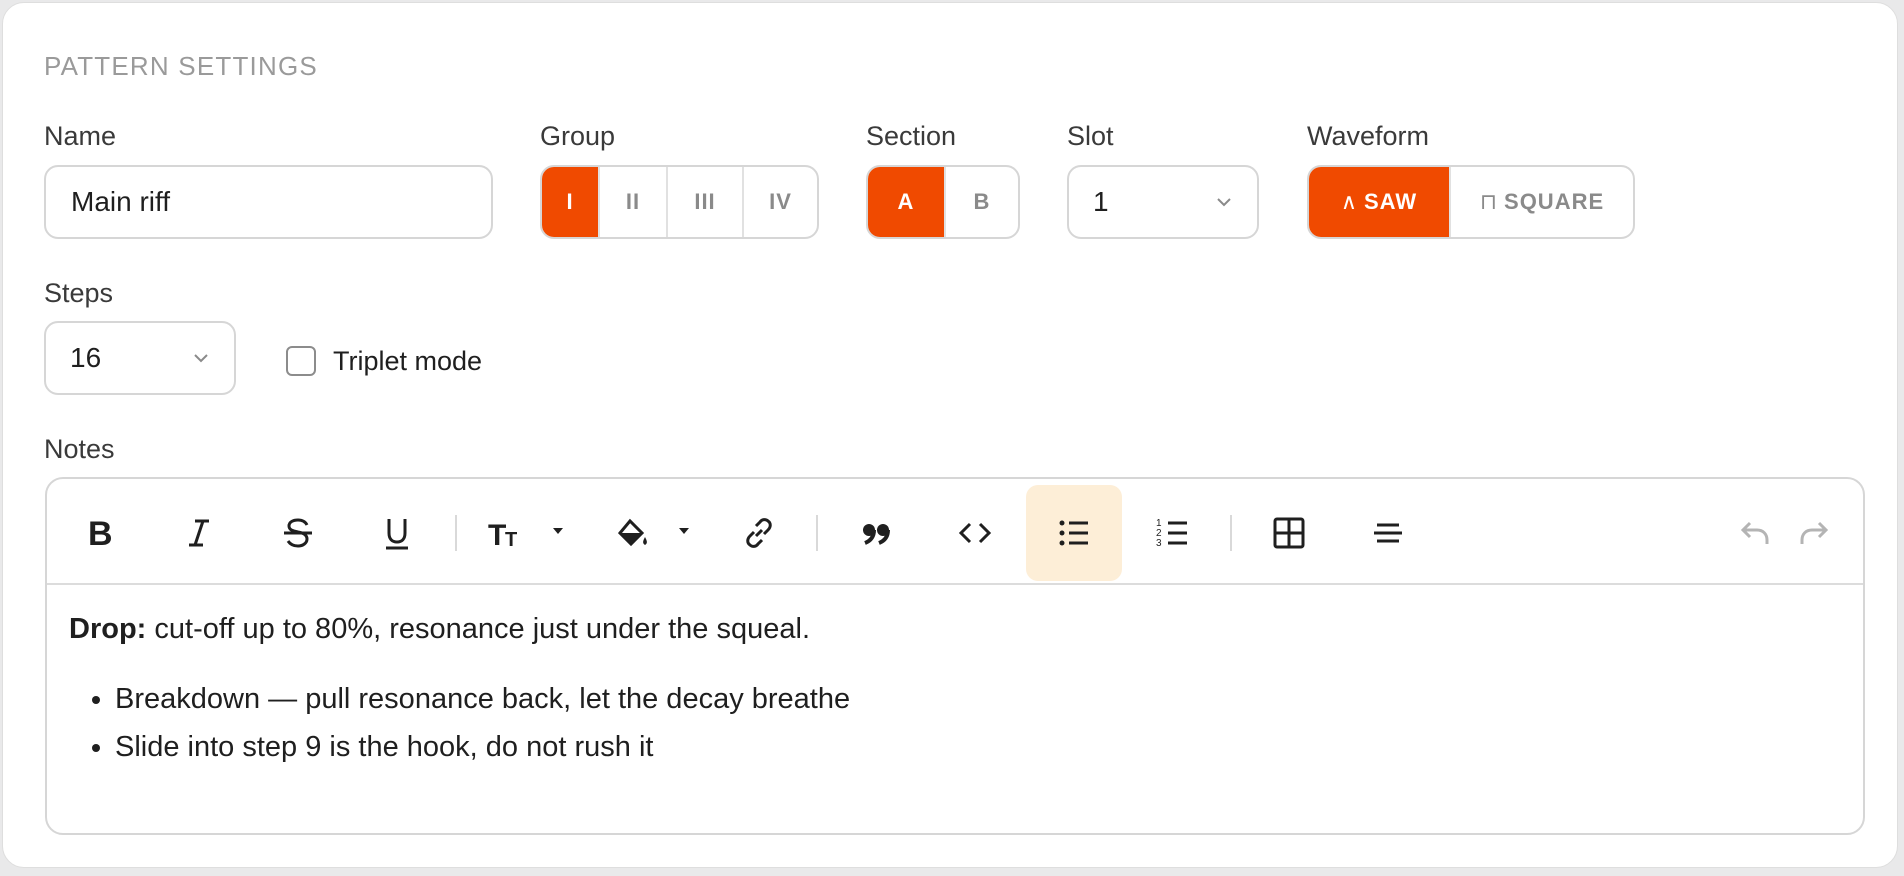 This screenshot has height=876, width=1904. Describe the element at coordinates (79, 449) in the screenshot. I see `notes-label: Notes` at that location.